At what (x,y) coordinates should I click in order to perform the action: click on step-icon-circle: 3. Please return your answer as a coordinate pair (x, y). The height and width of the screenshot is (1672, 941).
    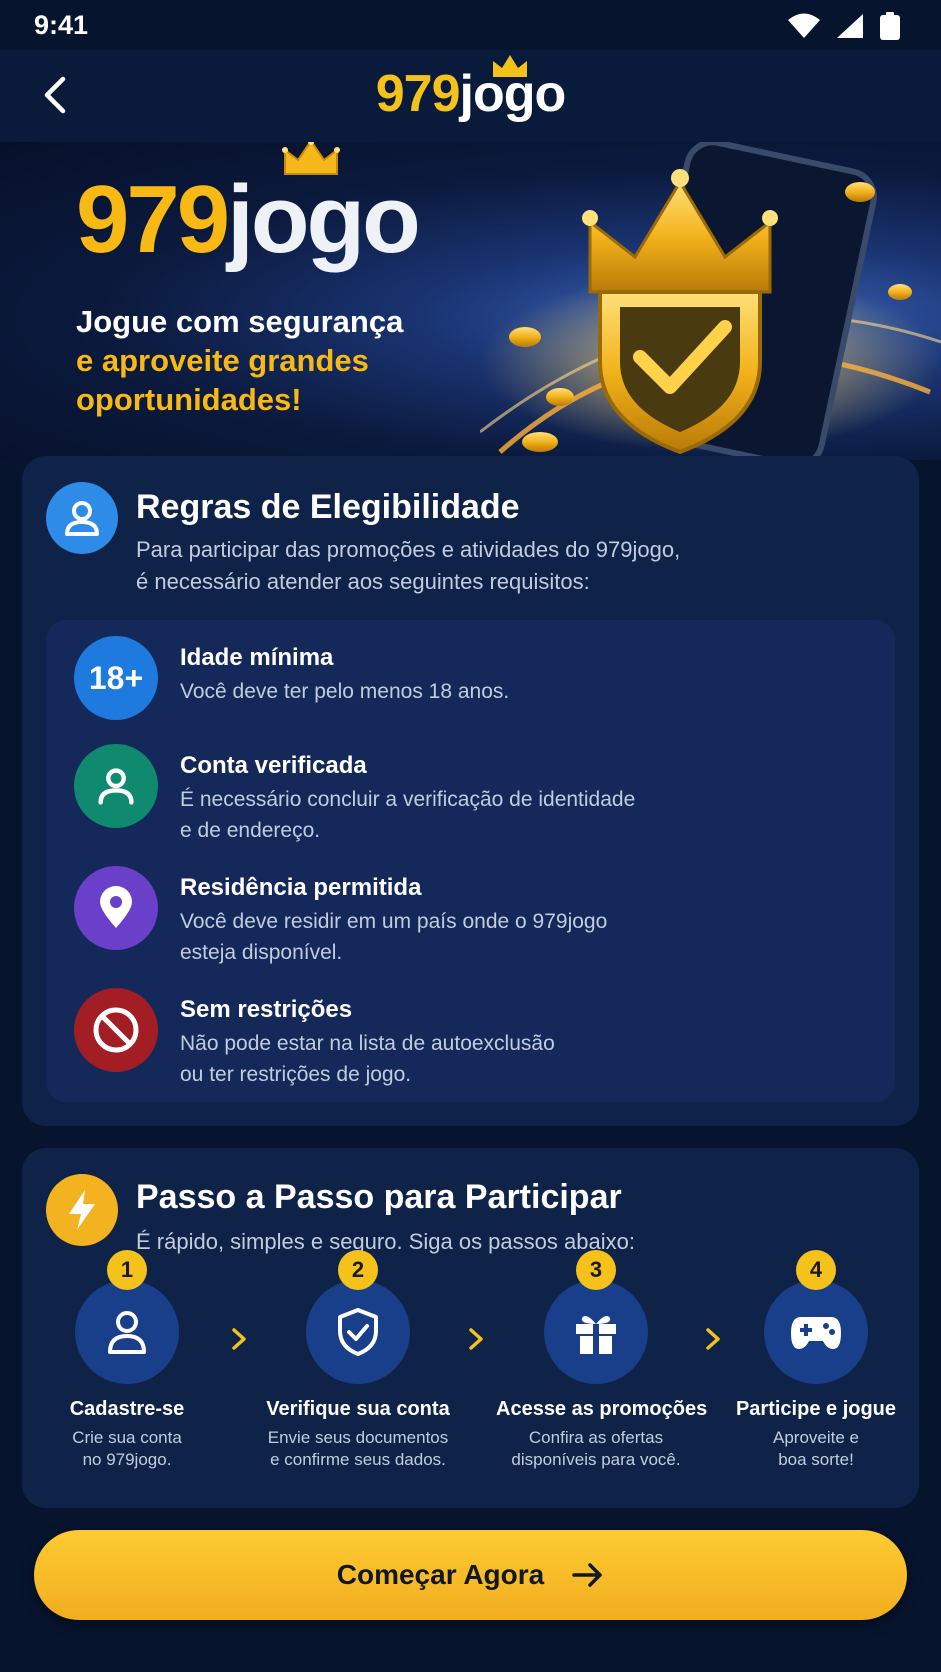
    Looking at the image, I should click on (596, 1317).